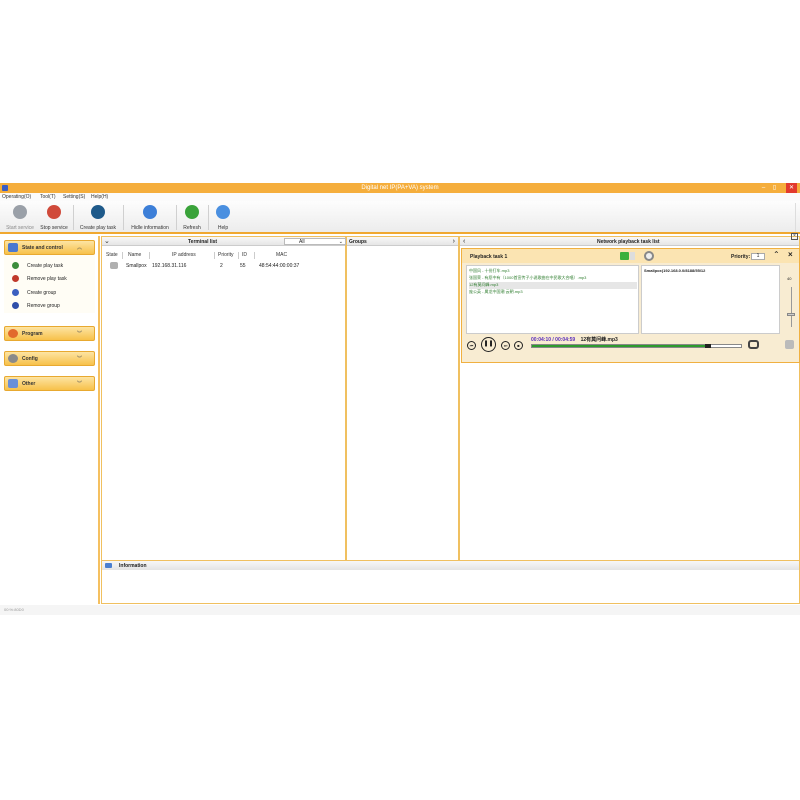 The width and height of the screenshot is (800, 800). Describe the element at coordinates (14, 609) in the screenshot. I see `status-text: 00:%:80D0` at that location.